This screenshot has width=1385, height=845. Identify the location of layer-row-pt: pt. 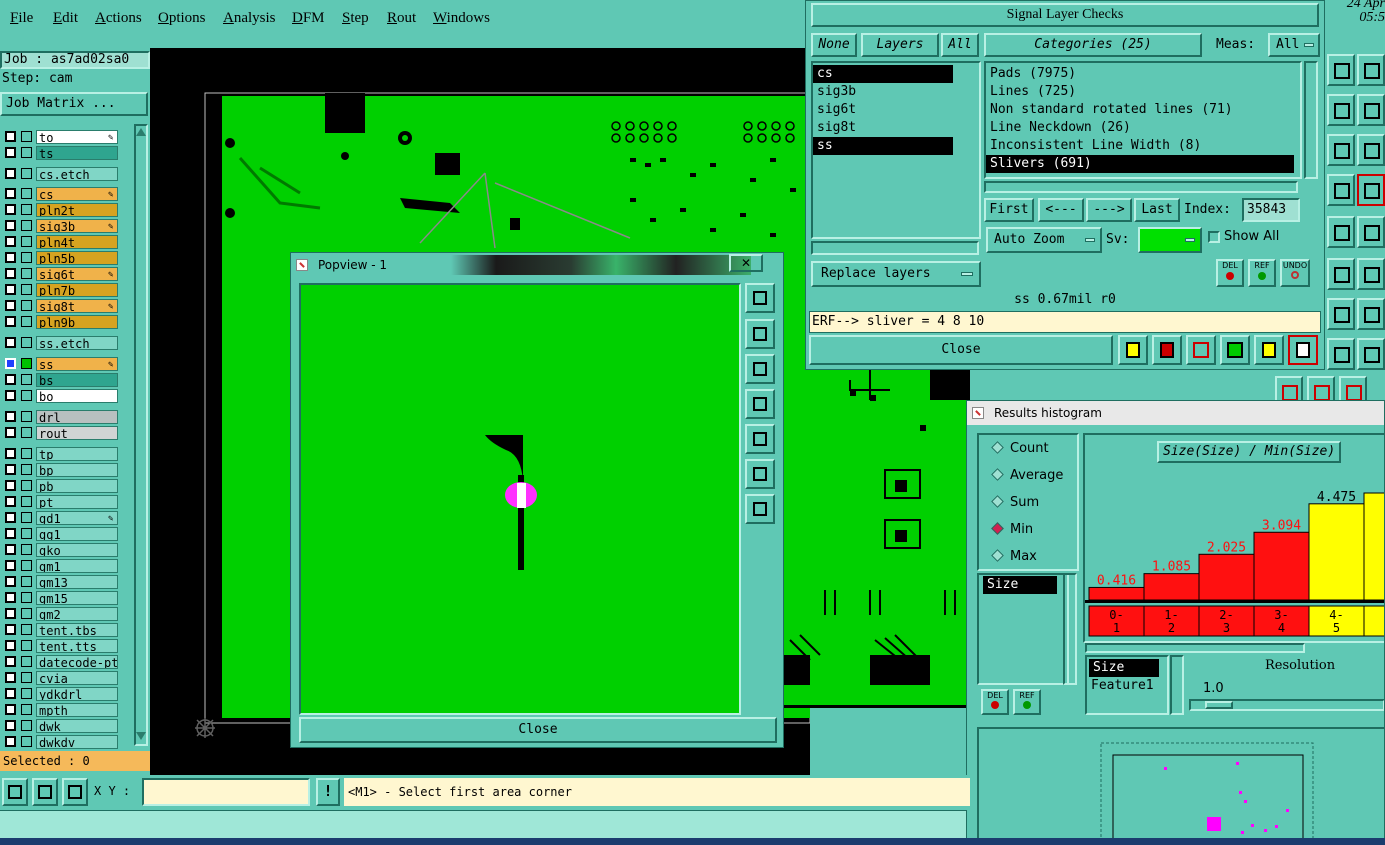
(67, 502).